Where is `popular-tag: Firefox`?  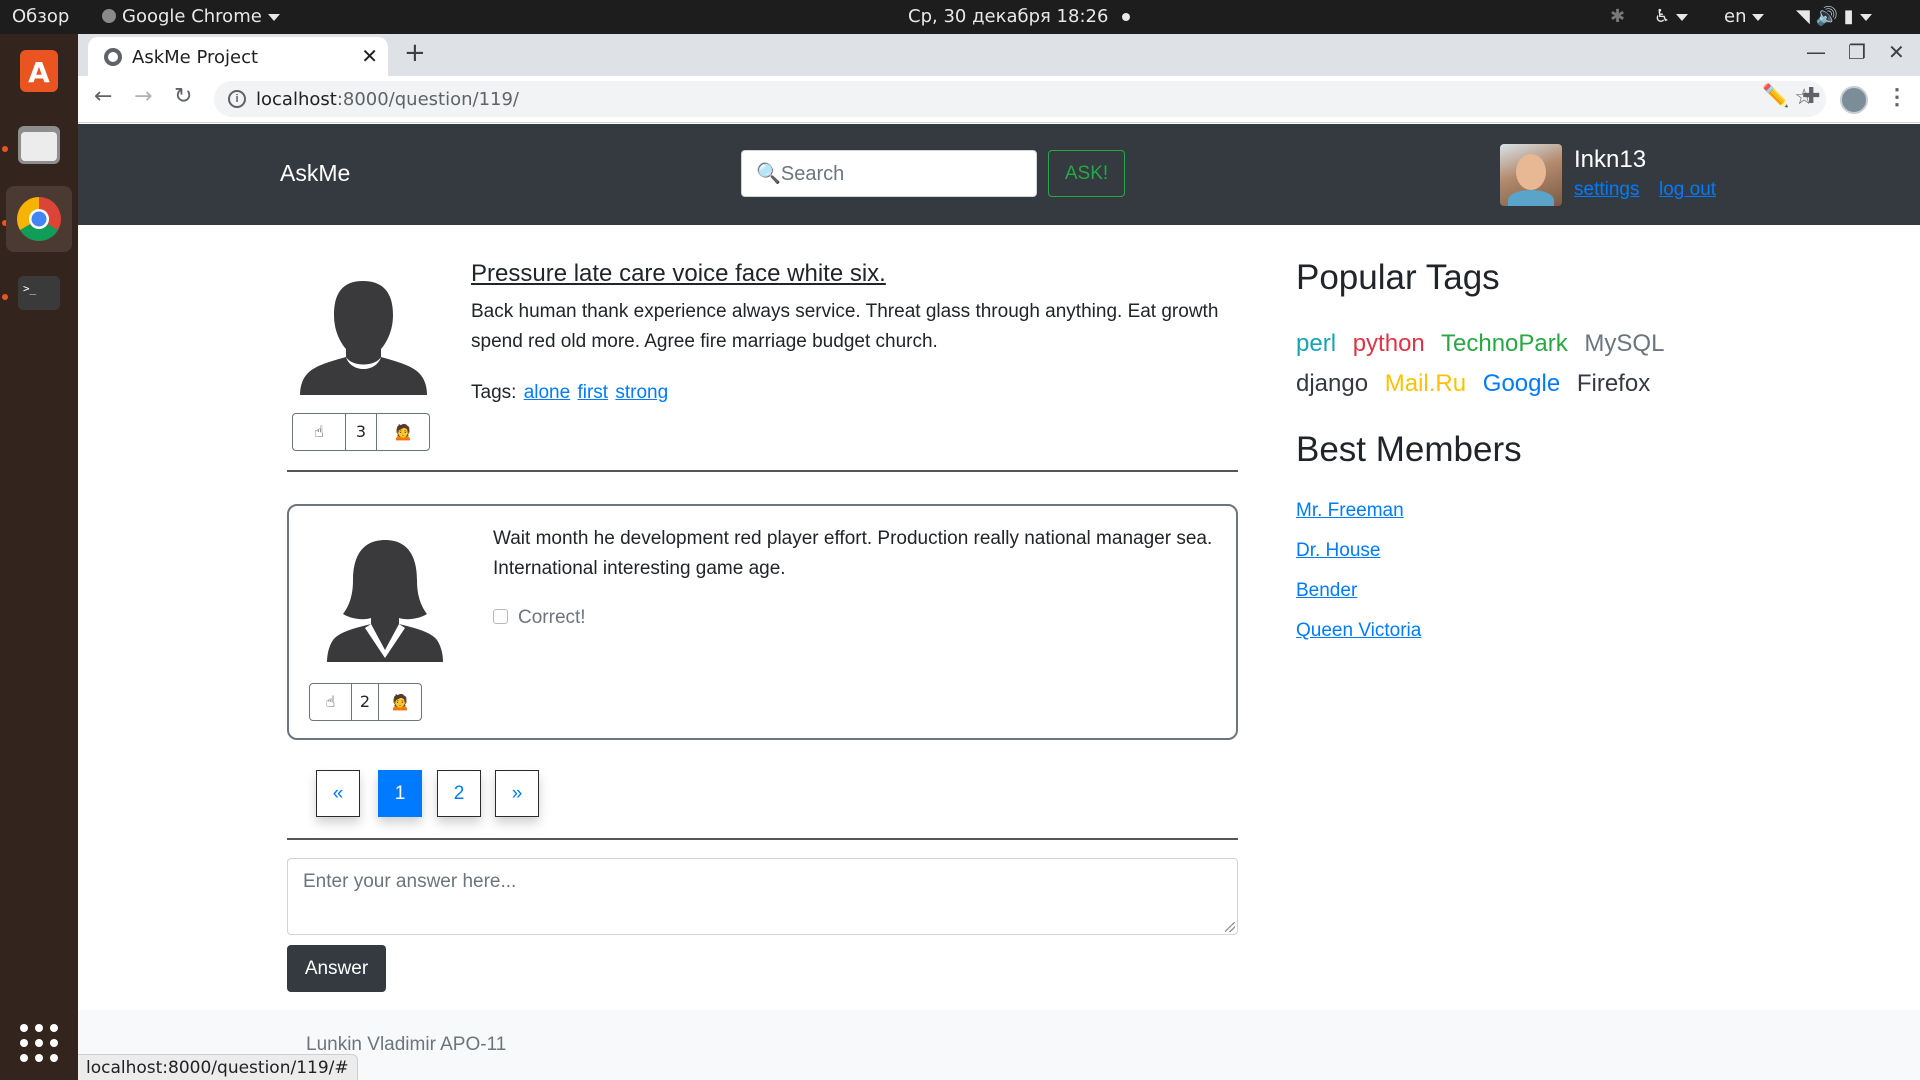
popular-tag: Firefox is located at coordinates (1613, 383).